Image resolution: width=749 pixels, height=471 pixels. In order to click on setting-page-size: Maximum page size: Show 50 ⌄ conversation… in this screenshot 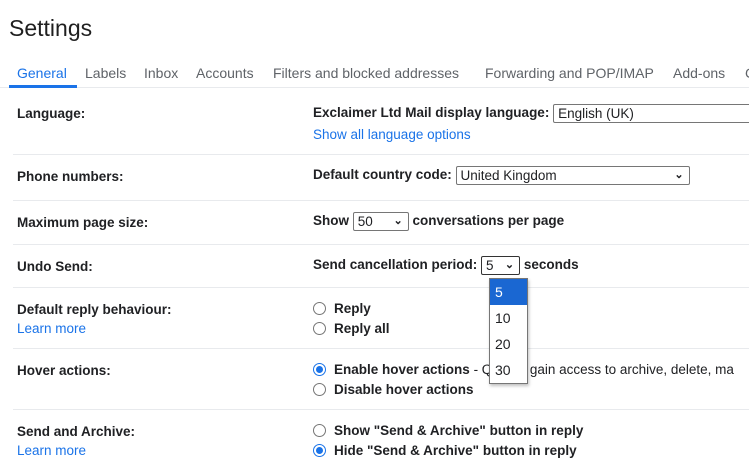, I will do `click(381, 223)`.